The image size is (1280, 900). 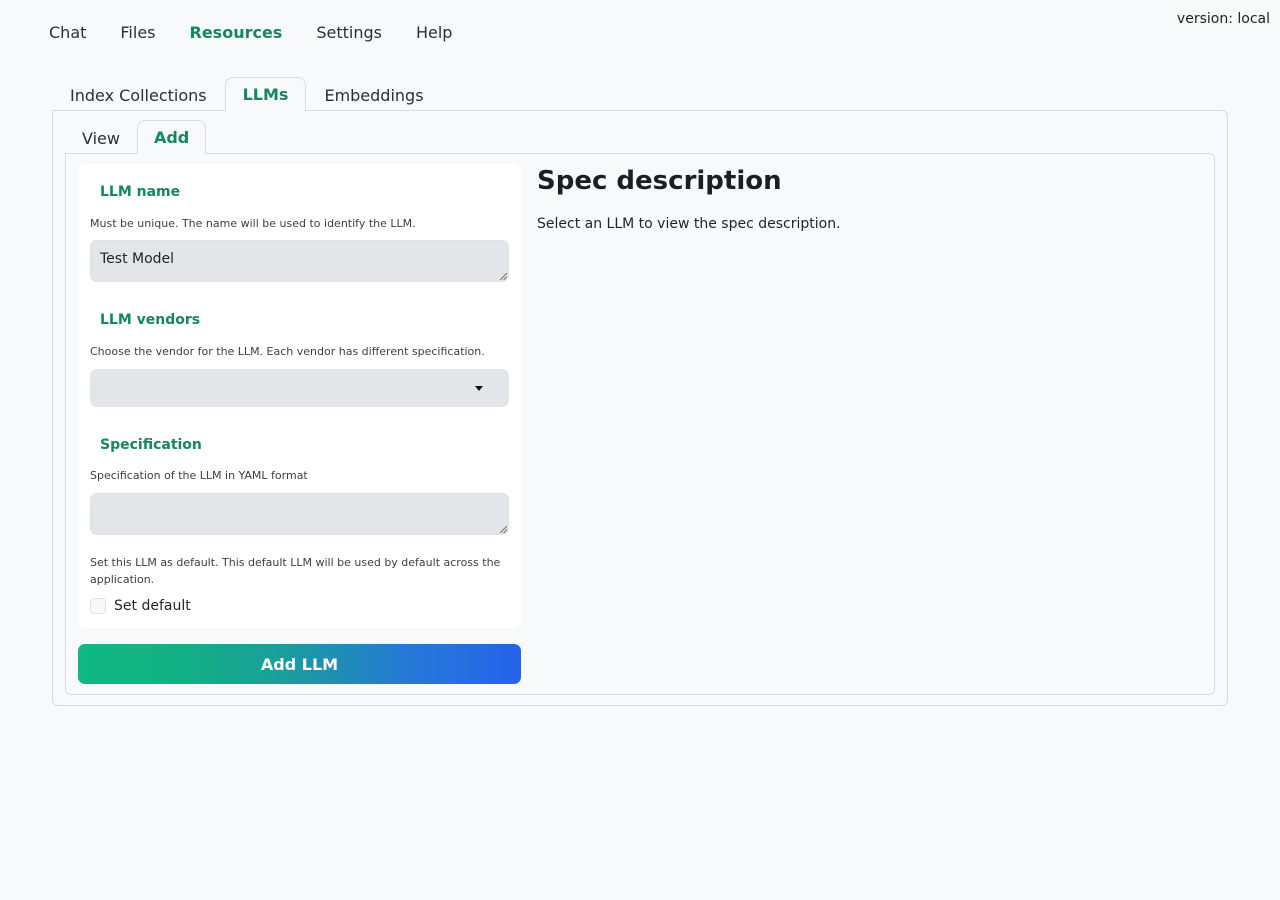 I want to click on tab-view: View, so click(x=101, y=137).